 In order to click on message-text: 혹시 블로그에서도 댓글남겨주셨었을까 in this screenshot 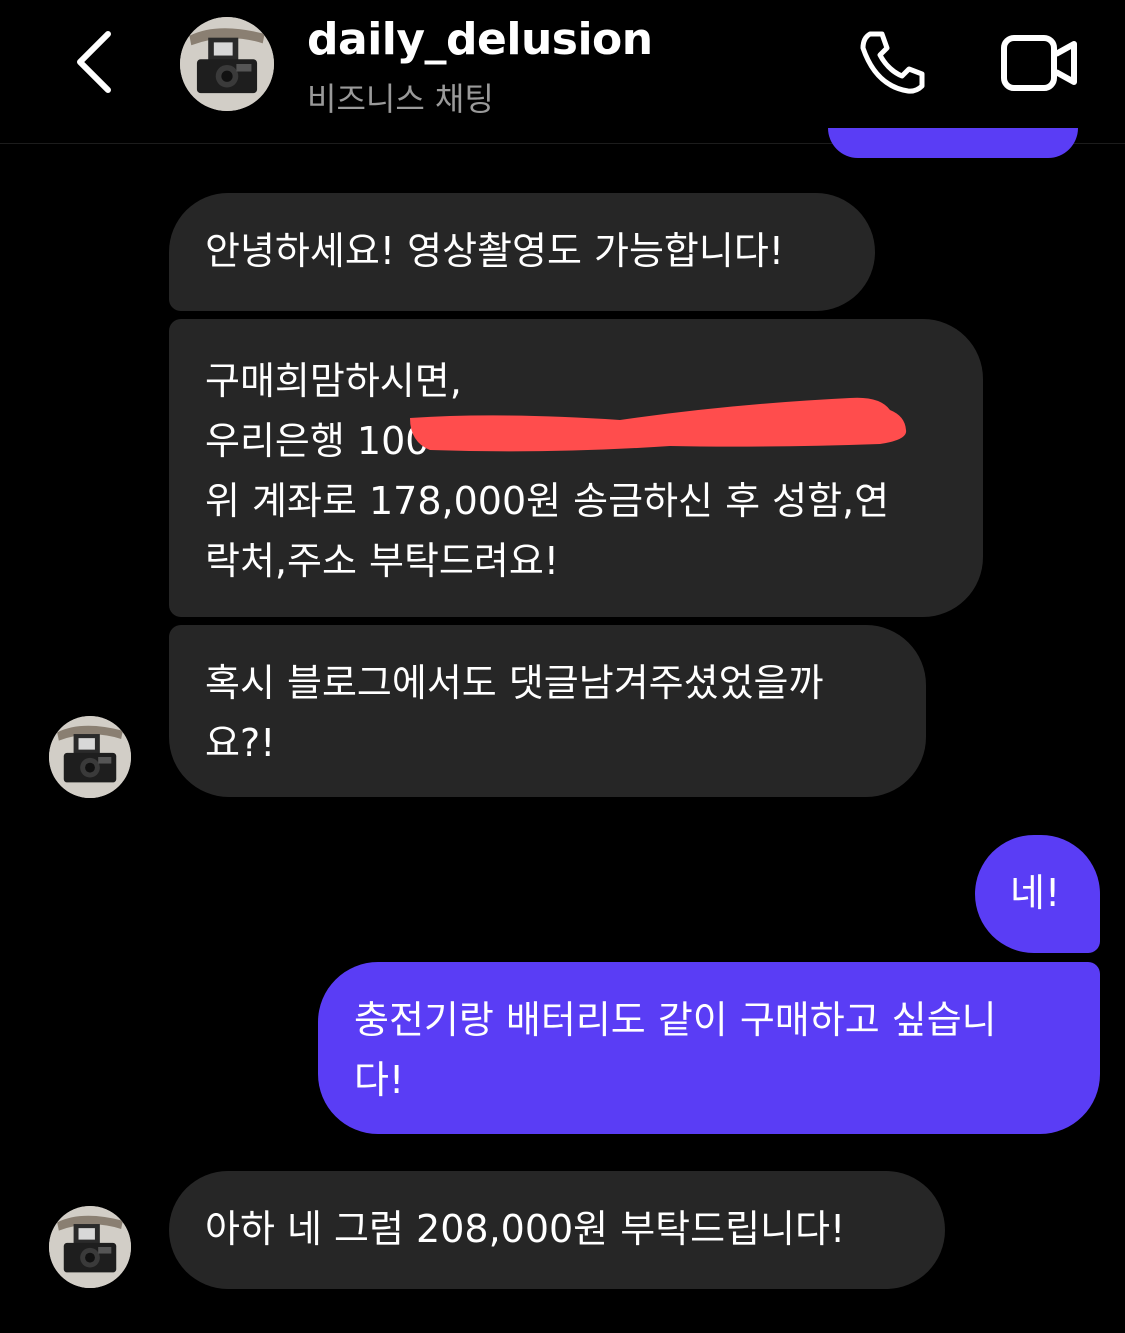, I will do `click(514, 683)`.